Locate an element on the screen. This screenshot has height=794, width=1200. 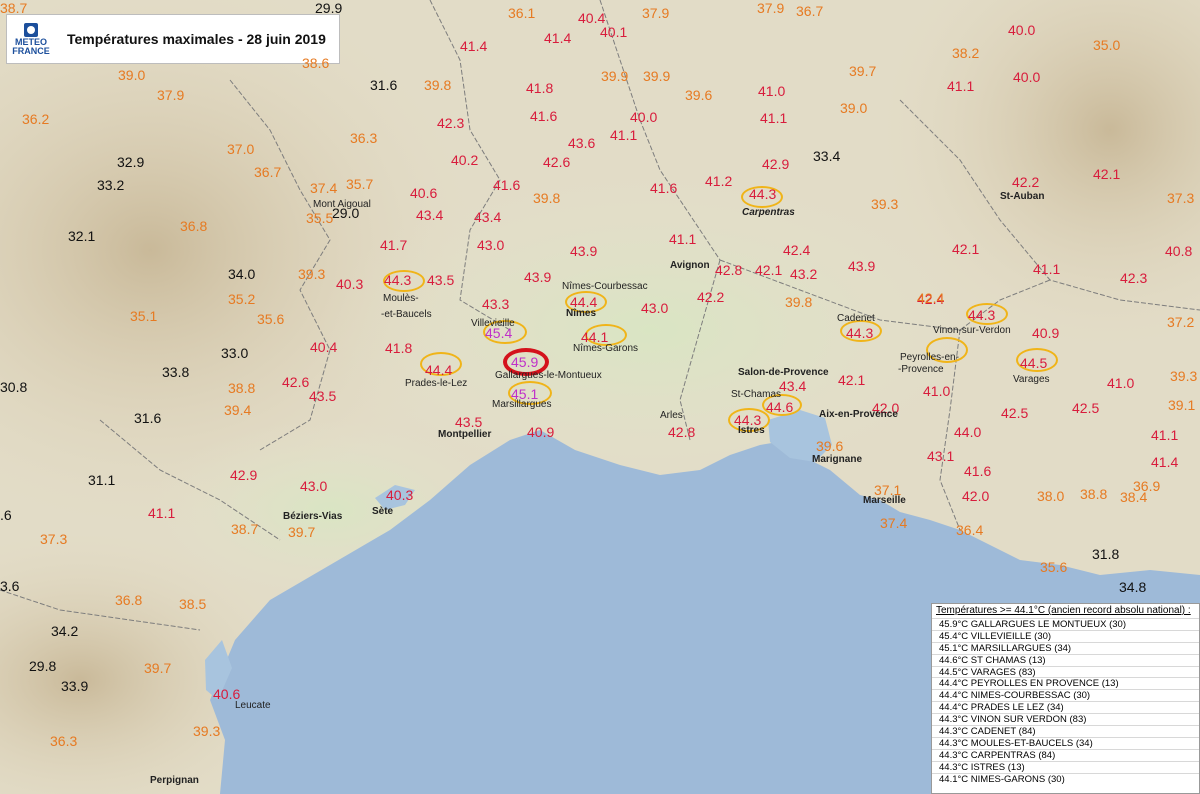
temperature-value: 38.8 is located at coordinates (1094, 494).